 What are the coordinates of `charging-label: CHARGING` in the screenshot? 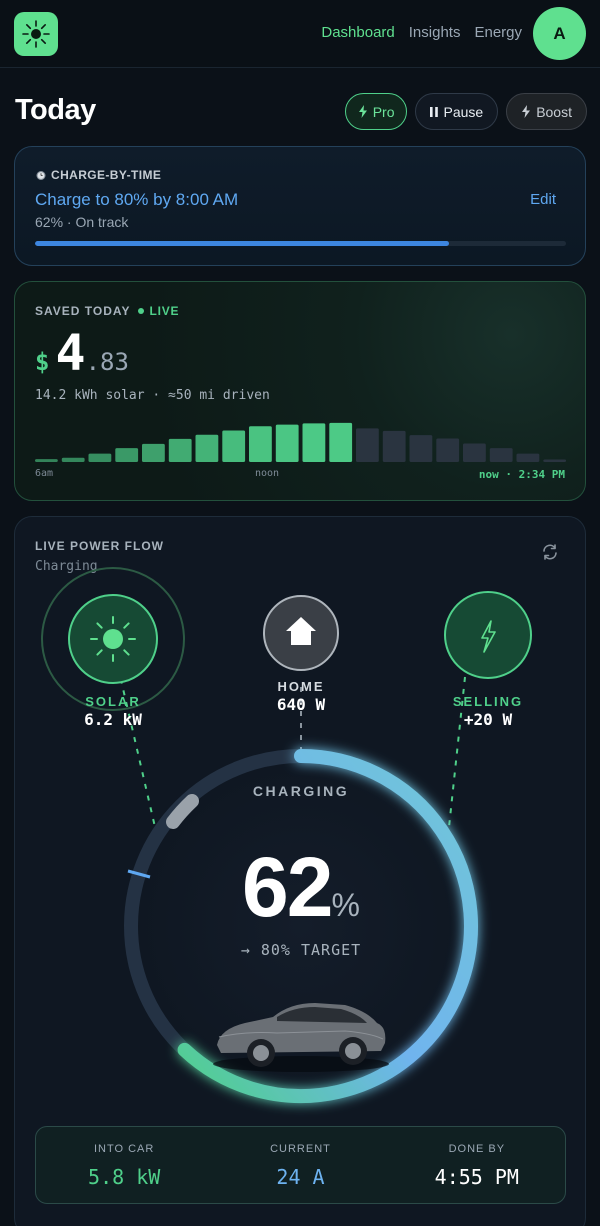 It's located at (301, 791).